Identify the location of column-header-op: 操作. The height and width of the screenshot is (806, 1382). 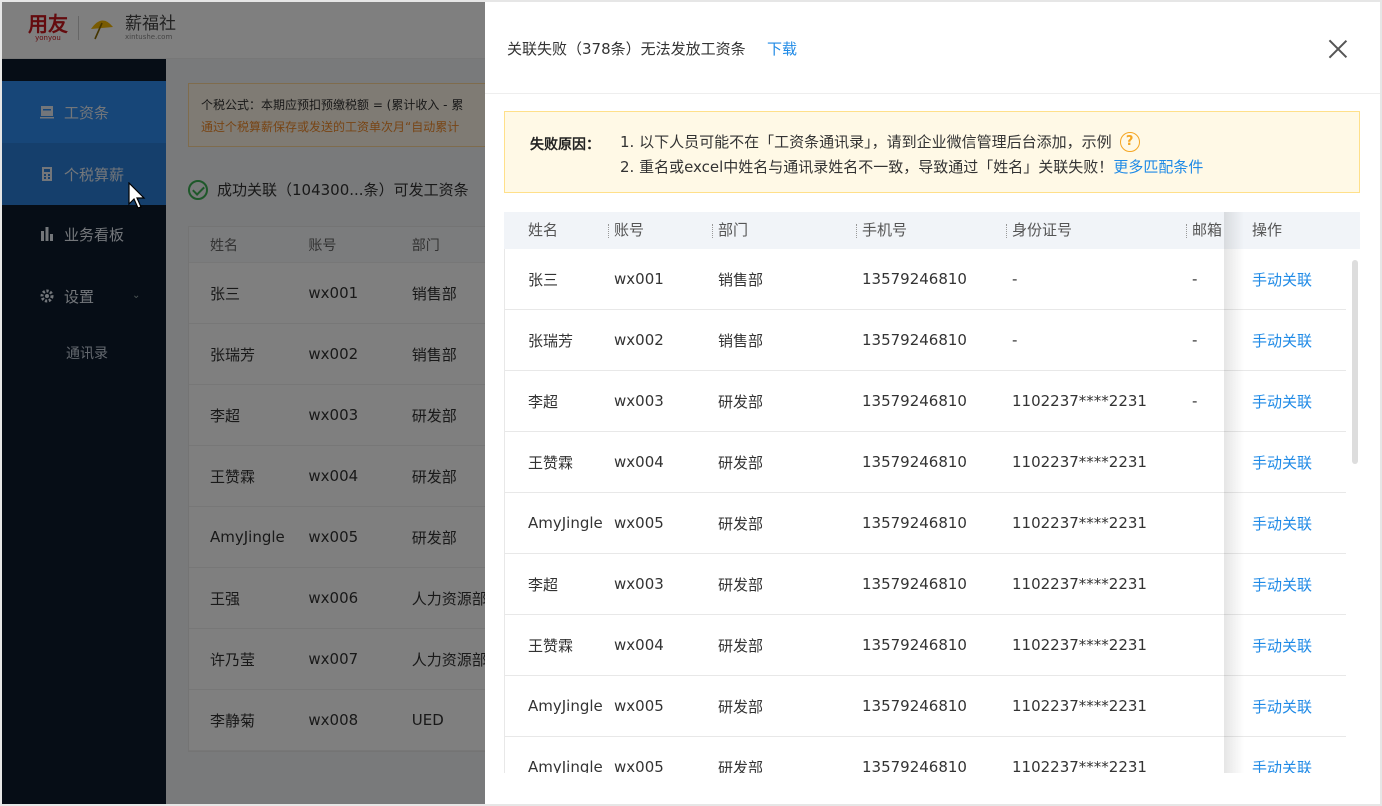
(1267, 230).